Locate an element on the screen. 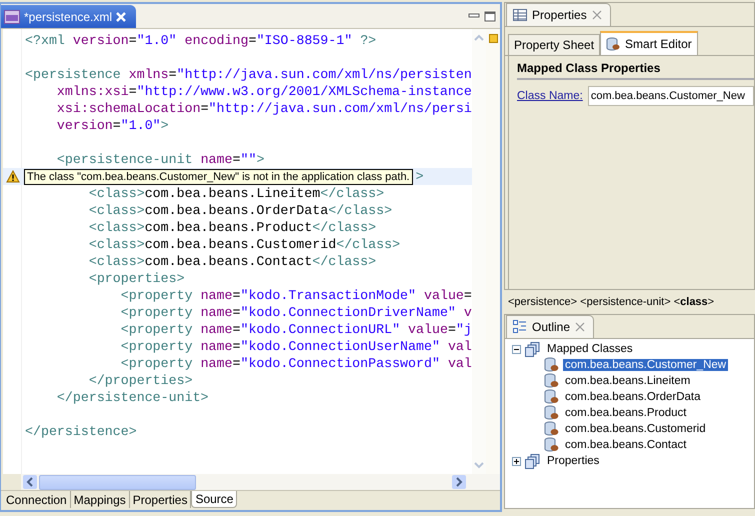 The width and height of the screenshot is (755, 516). editor-tab: *persistence.xml is located at coordinates (68, 16).